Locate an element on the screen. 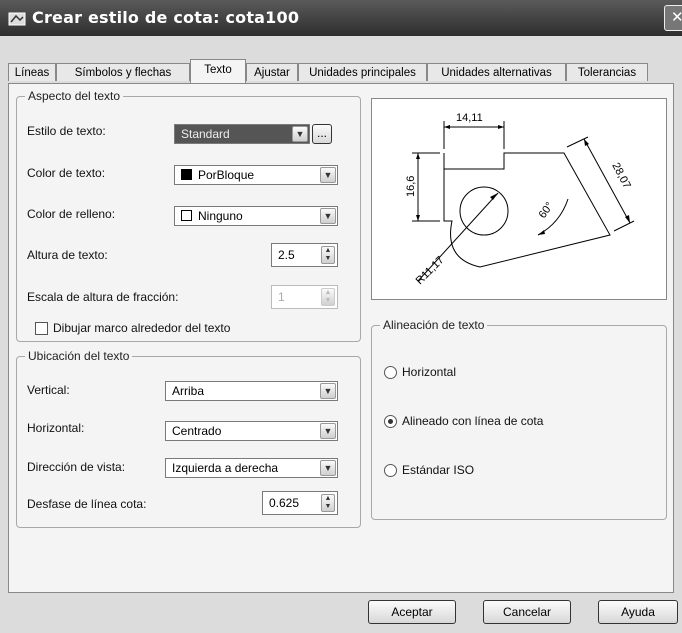  vertical-label: Vertical: is located at coordinates (48, 390).